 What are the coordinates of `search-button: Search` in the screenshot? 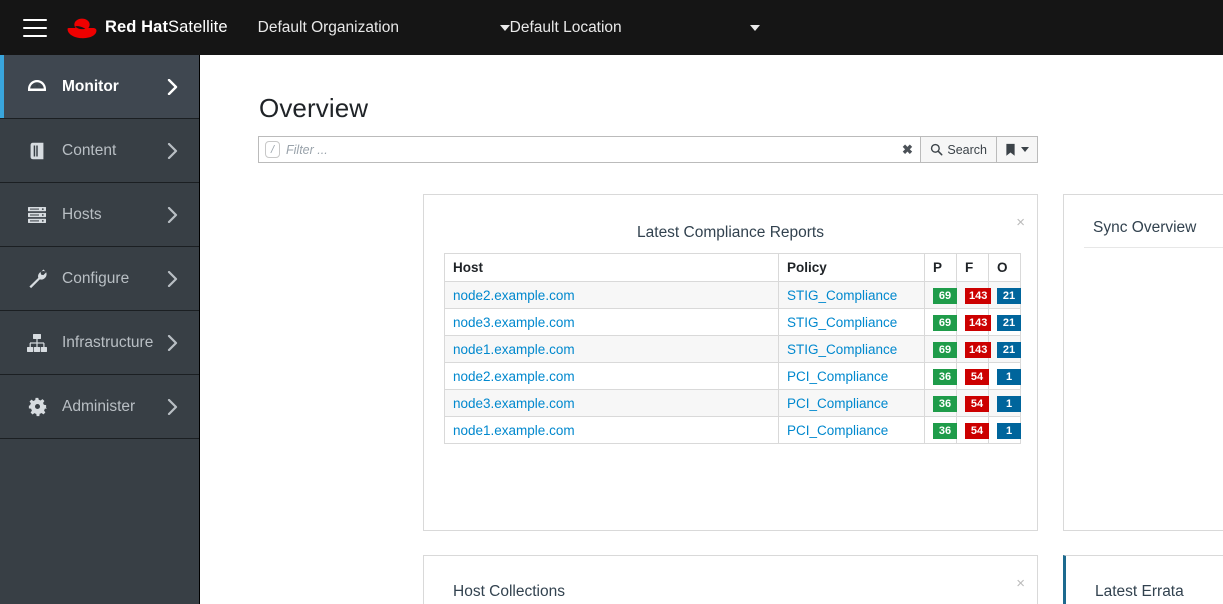 It's located at (959, 149).